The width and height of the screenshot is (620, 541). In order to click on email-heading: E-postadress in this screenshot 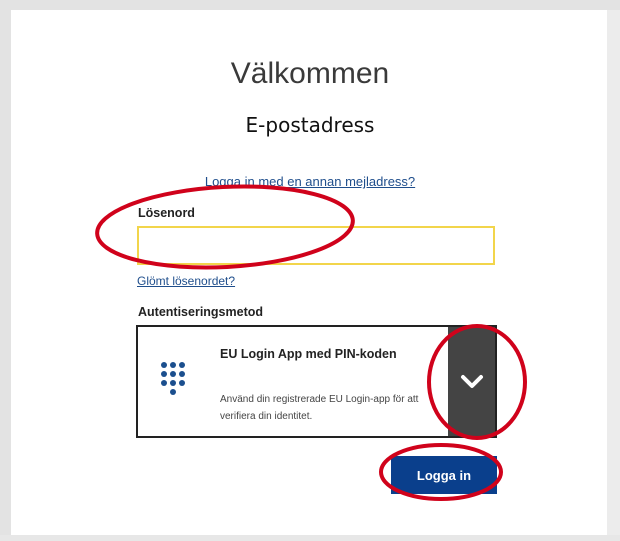, I will do `click(310, 125)`.